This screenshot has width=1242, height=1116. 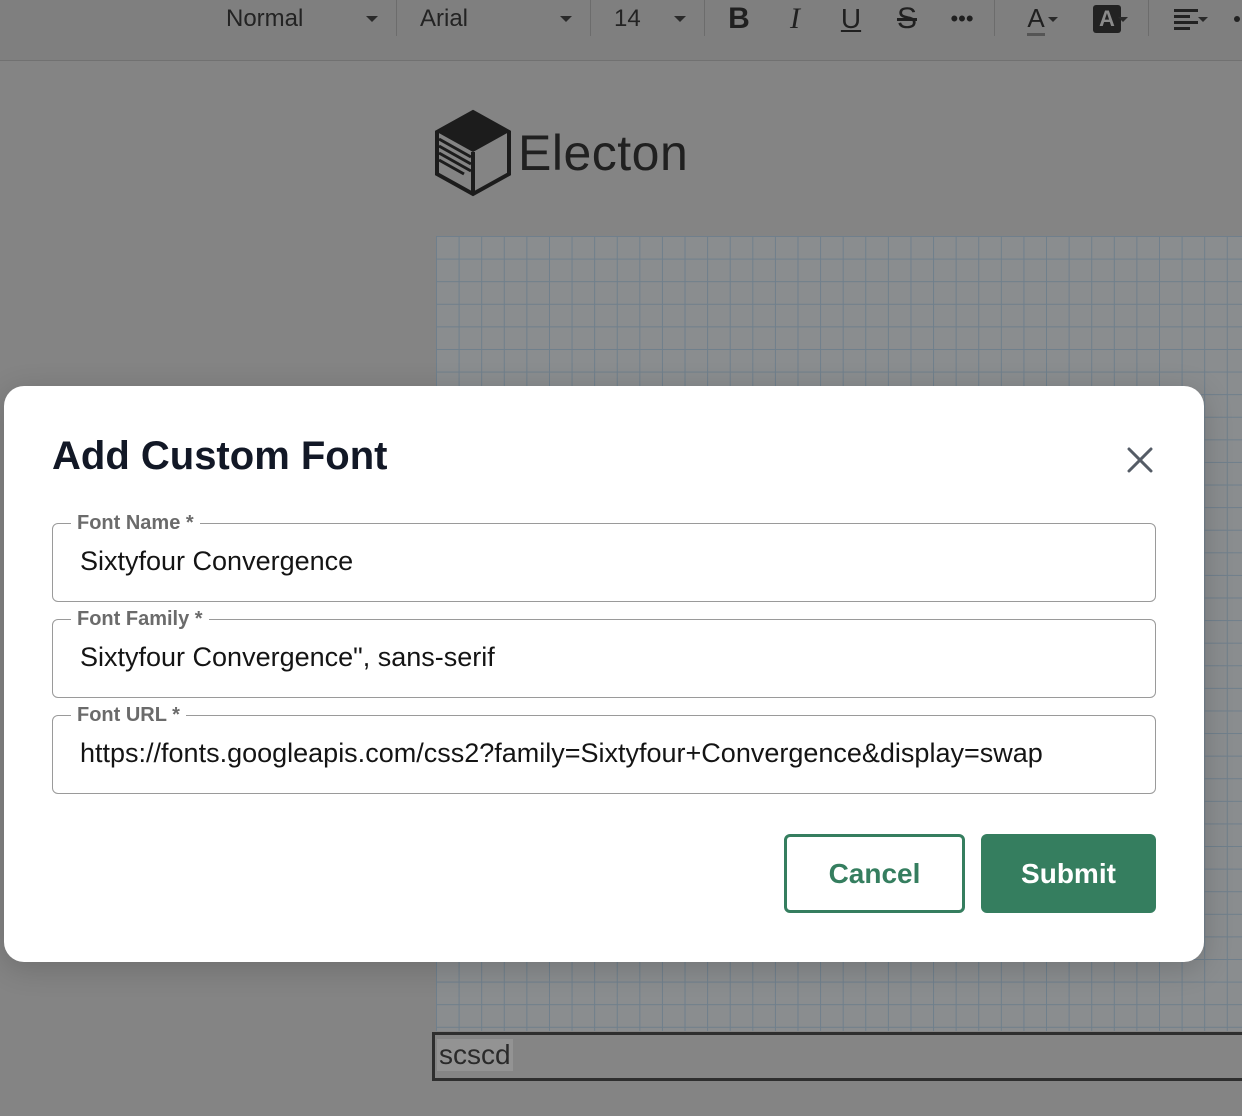 I want to click on font-url-input, so click(x=610, y=753).